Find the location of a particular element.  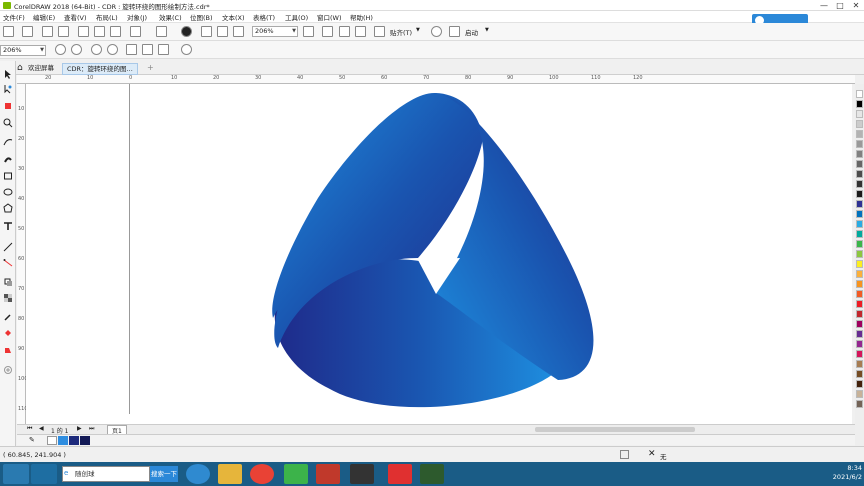

rulers-toggle-icon is located at coordinates (327, 31).